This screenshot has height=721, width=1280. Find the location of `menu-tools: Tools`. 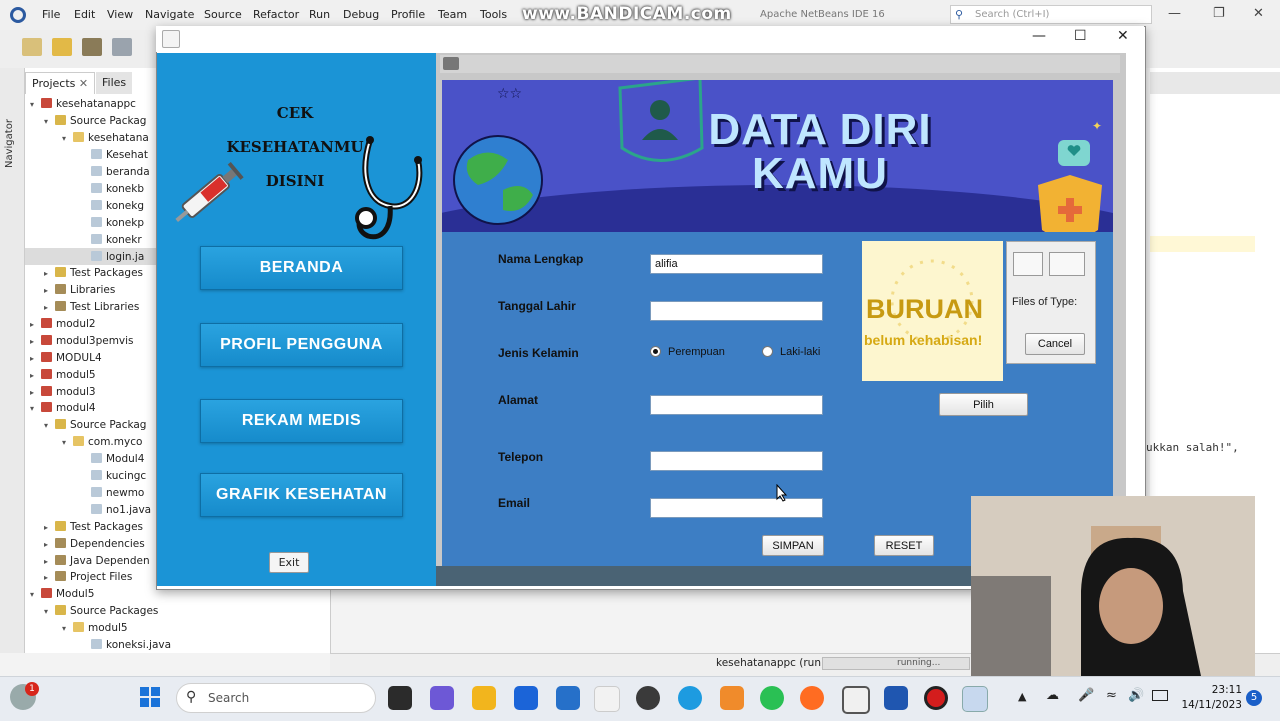

menu-tools: Tools is located at coordinates (493, 14).